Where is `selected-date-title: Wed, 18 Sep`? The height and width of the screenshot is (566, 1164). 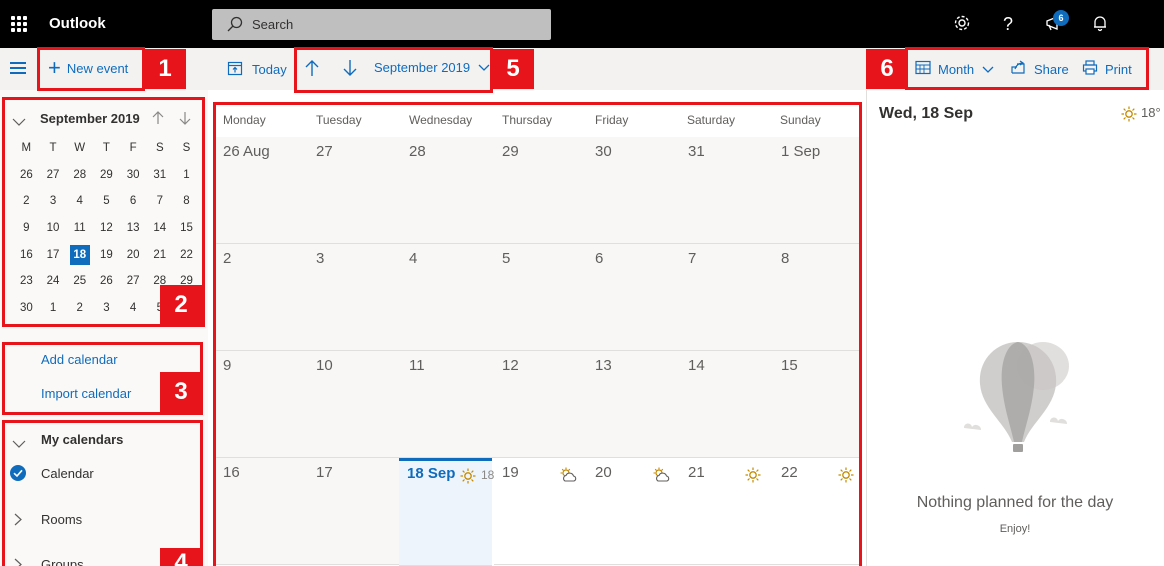
selected-date-title: Wed, 18 Sep is located at coordinates (926, 113).